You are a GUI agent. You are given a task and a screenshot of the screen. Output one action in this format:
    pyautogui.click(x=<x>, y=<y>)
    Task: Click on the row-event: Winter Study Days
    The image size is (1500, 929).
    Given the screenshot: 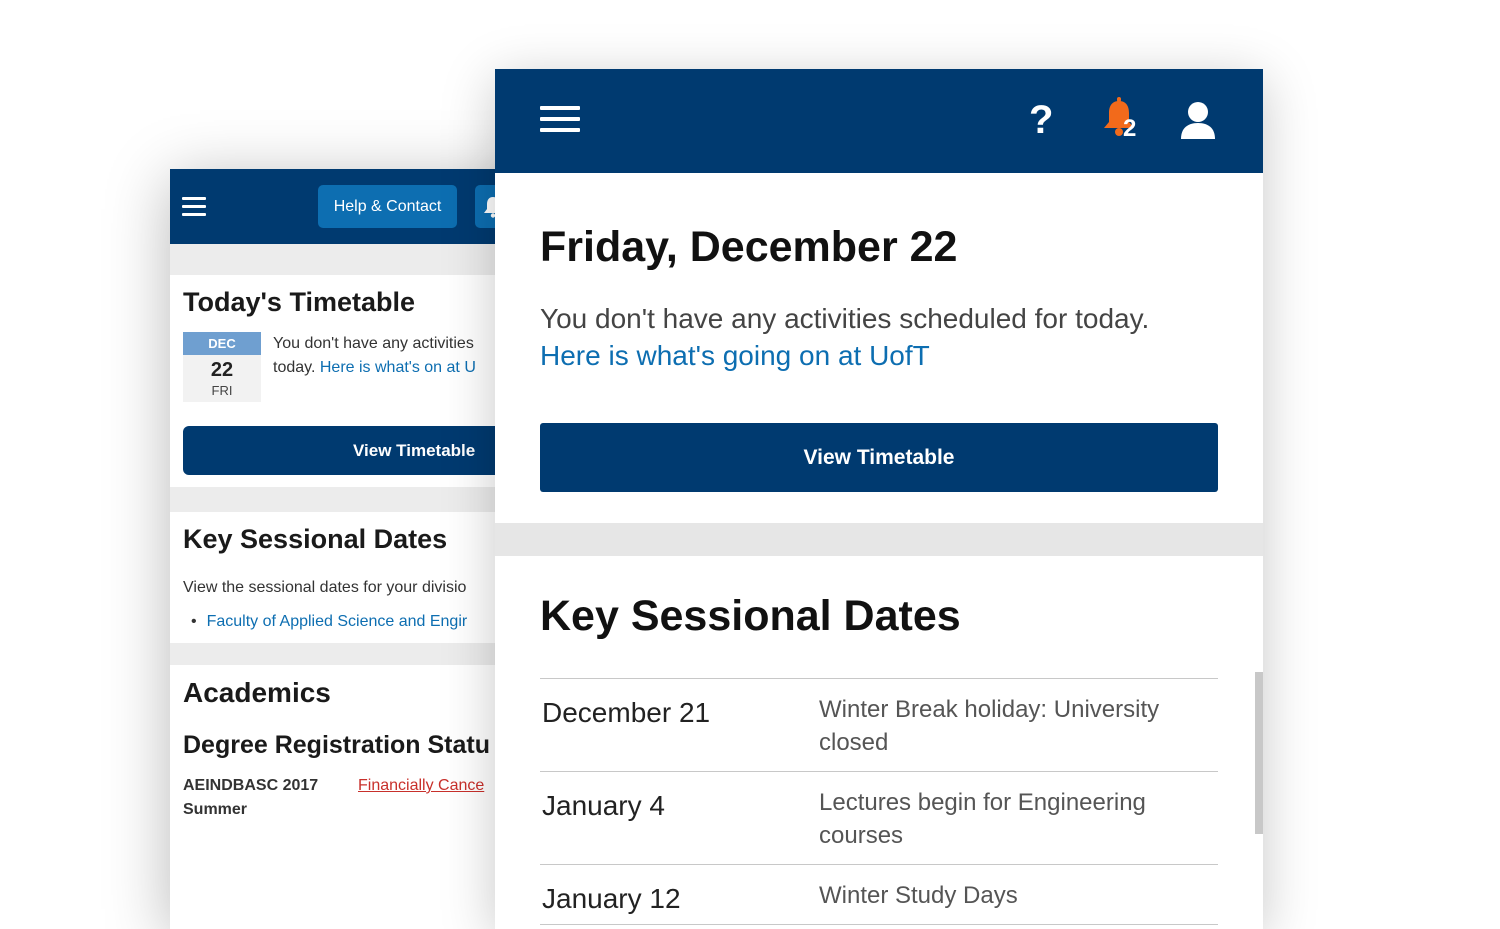 What is the action you would take?
    pyautogui.click(x=918, y=895)
    